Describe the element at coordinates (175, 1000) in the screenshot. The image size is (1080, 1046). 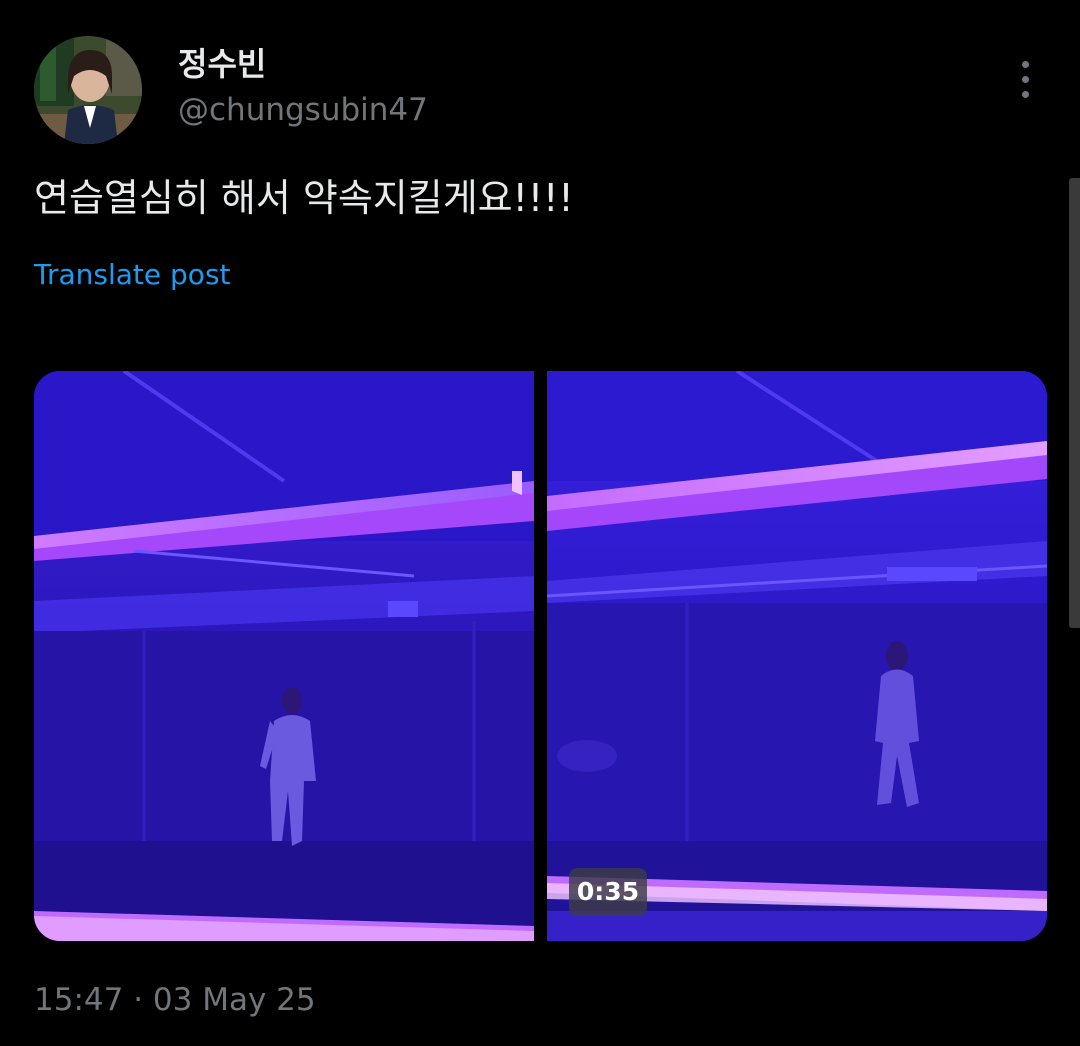
I see `post-timestamp: 15:47 · 03 May 25` at that location.